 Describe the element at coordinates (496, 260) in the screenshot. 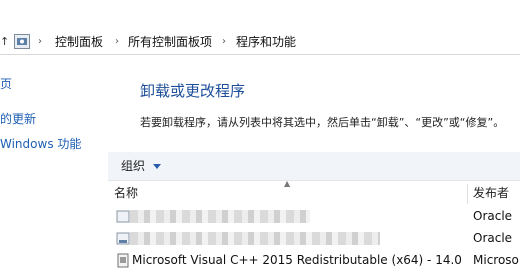

I see `program-publisher: Microso` at that location.